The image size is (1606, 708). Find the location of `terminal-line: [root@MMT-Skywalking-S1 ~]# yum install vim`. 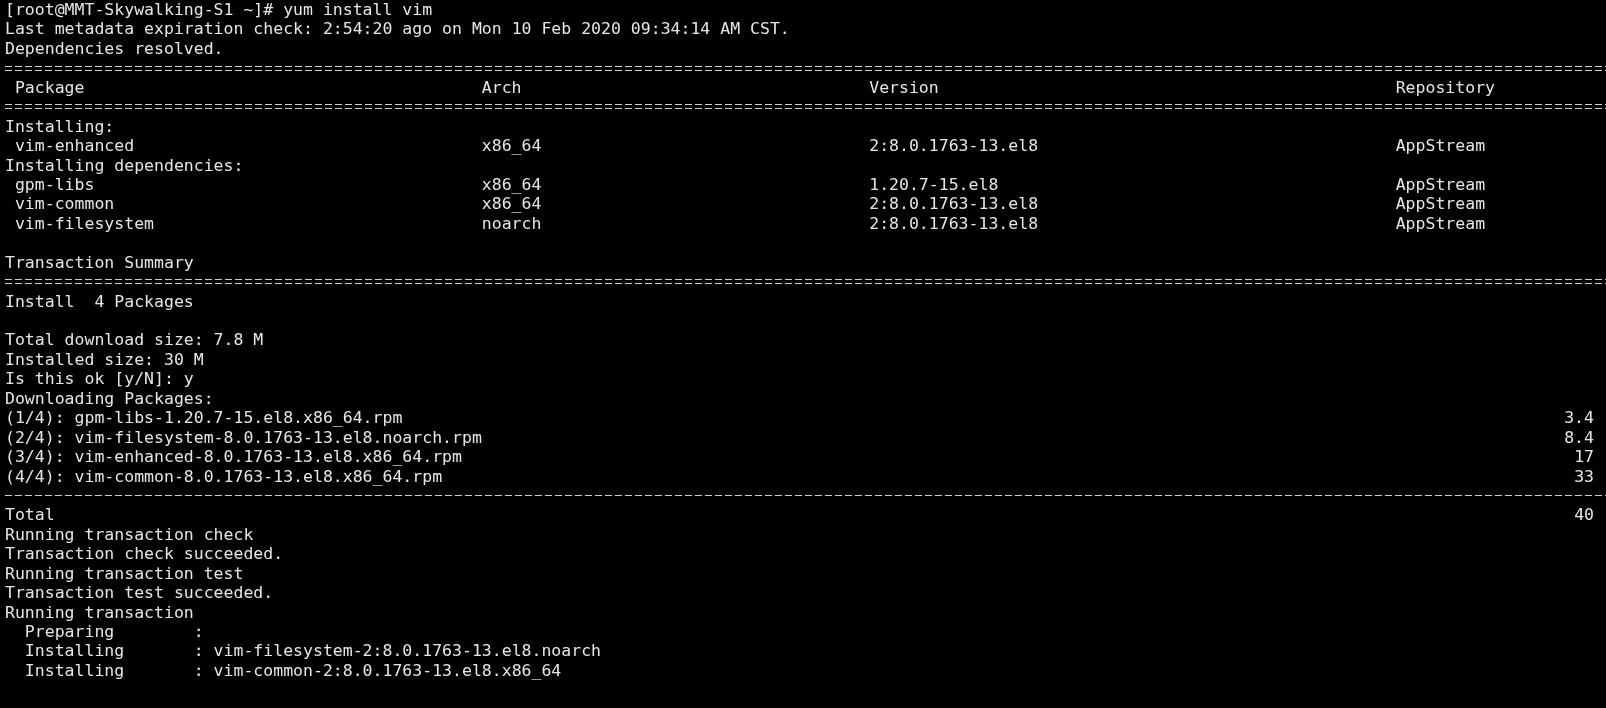

terminal-line: [root@MMT-Skywalking-S1 ~]# yum install vim is located at coordinates (219, 10).